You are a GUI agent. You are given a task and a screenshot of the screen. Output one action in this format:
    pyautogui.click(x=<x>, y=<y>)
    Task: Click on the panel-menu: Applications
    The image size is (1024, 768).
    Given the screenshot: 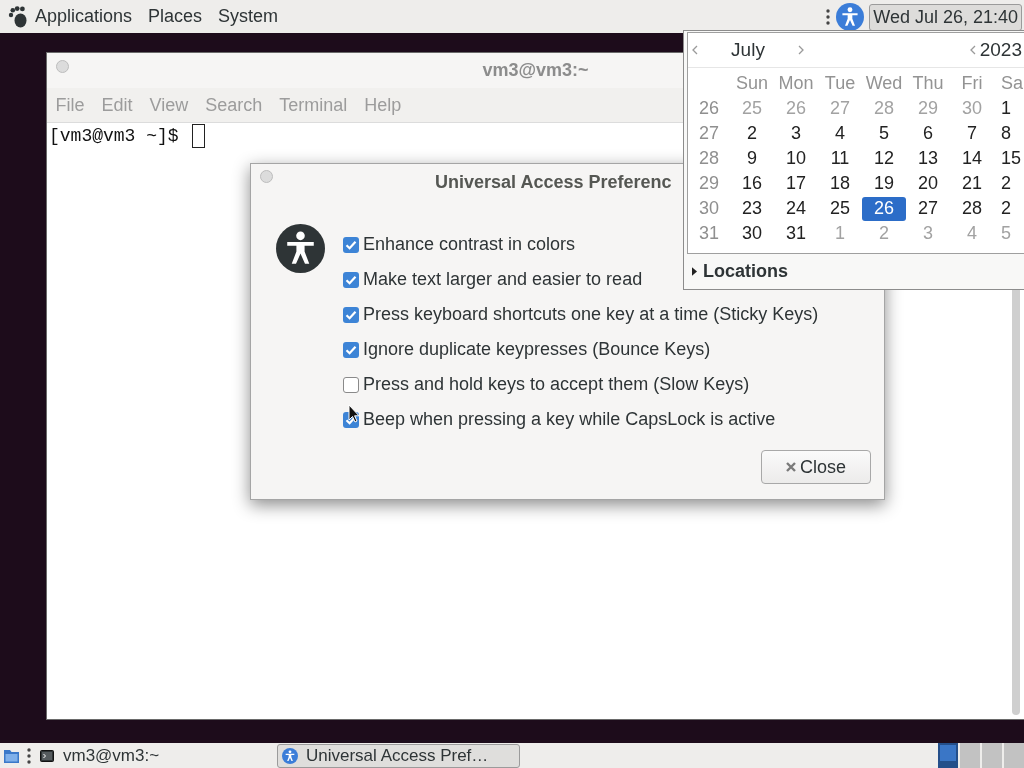 What is the action you would take?
    pyautogui.click(x=70, y=16)
    